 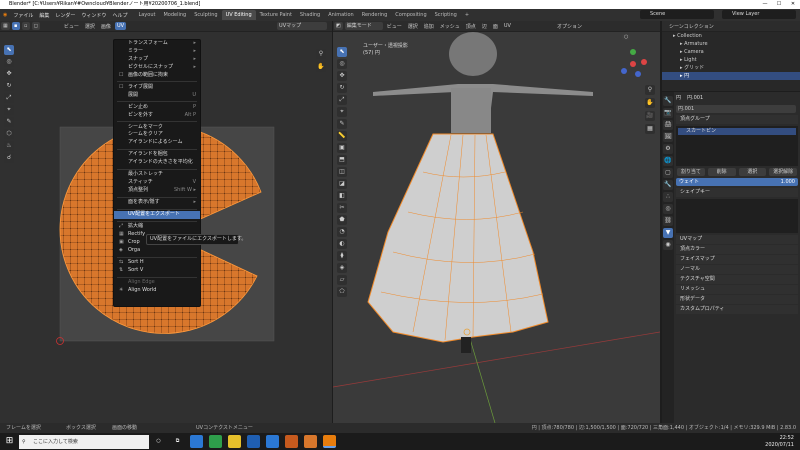 I want to click on property-panel: UVマップ, so click(x=737, y=239).